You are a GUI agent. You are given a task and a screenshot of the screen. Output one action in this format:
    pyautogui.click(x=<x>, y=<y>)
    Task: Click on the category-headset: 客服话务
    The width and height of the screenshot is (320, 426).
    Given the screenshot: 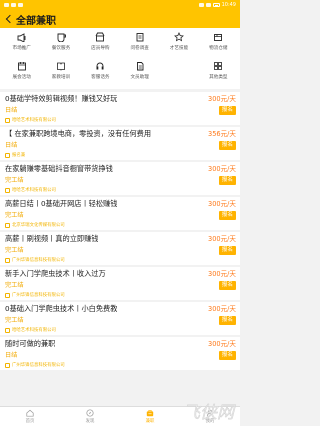 What is the action you would take?
    pyautogui.click(x=100, y=72)
    